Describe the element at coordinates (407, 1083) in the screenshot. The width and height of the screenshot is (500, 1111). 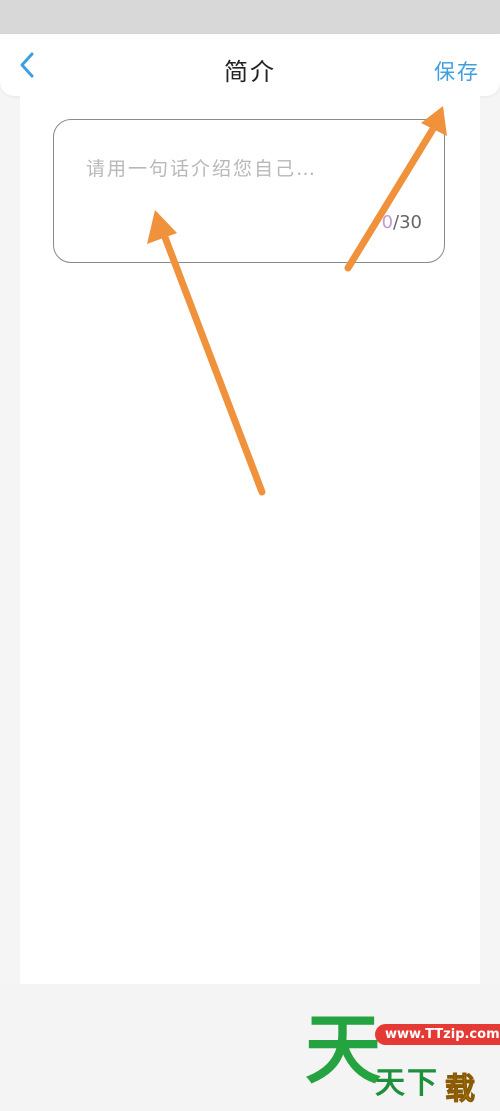
I see `watermark-small-text: 天下` at that location.